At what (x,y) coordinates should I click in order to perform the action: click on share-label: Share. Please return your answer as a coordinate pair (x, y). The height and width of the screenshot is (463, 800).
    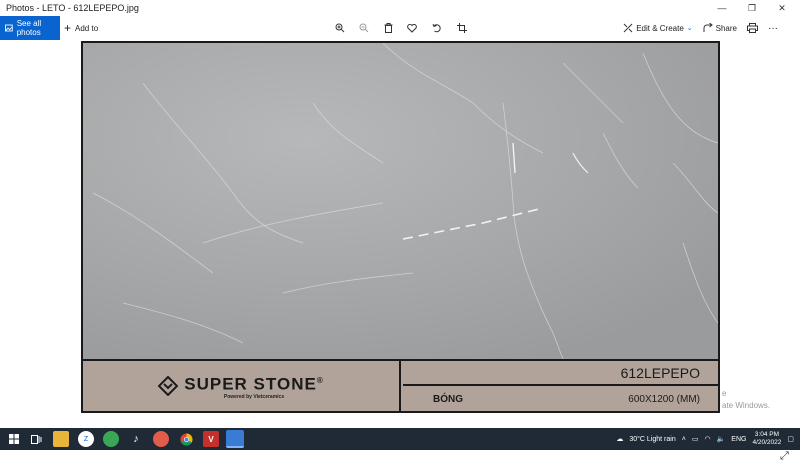
    Looking at the image, I should click on (726, 28).